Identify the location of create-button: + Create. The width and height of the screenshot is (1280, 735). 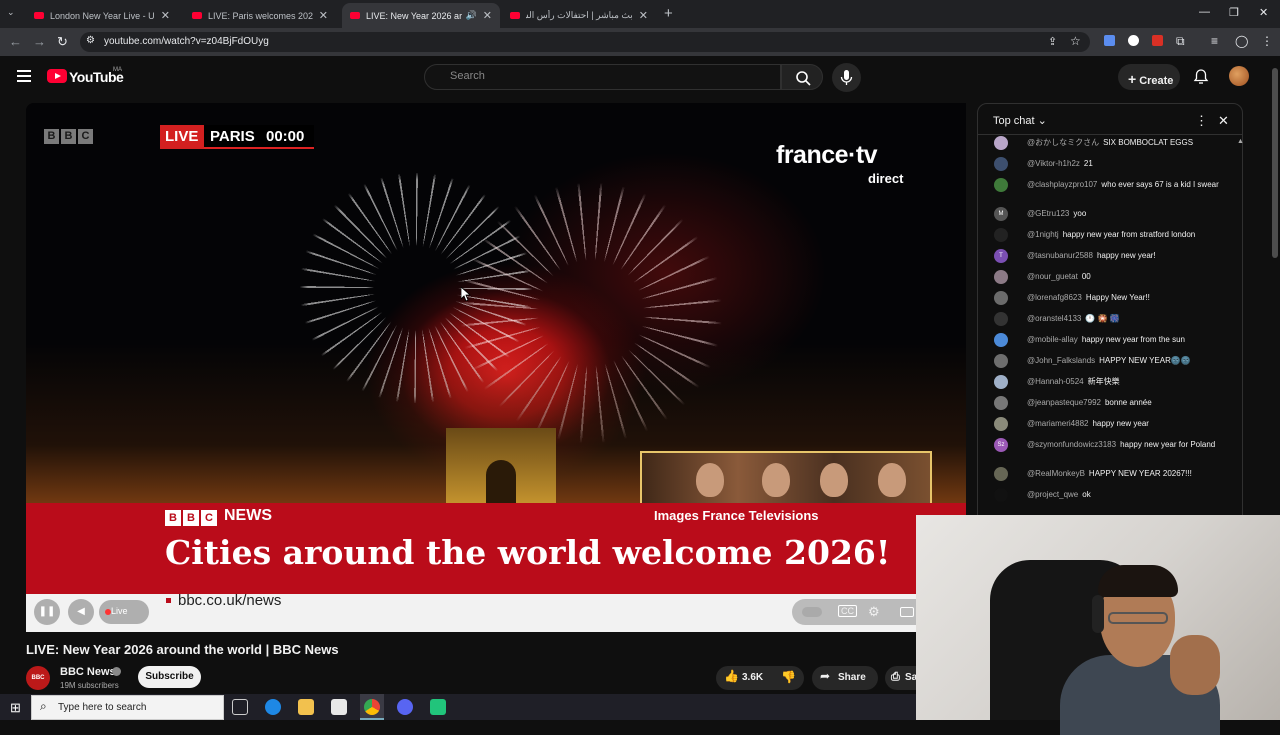
(1149, 77).